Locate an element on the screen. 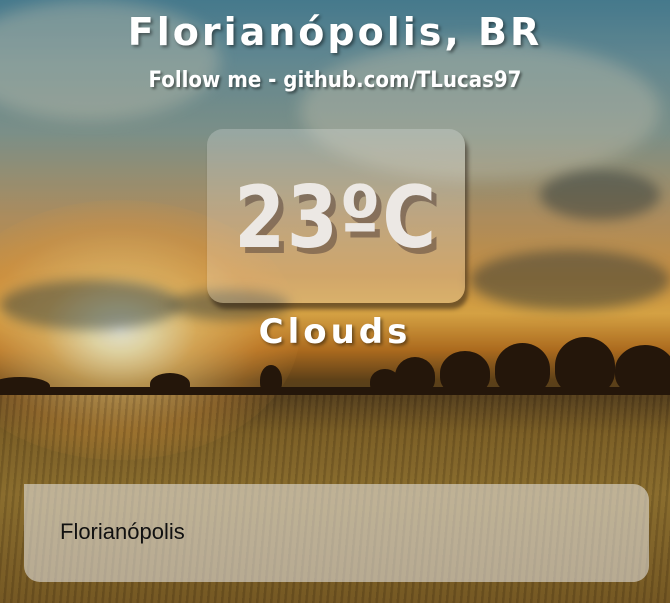 Image resolution: width=670 pixels, height=603 pixels. search-input is located at coordinates (336, 532).